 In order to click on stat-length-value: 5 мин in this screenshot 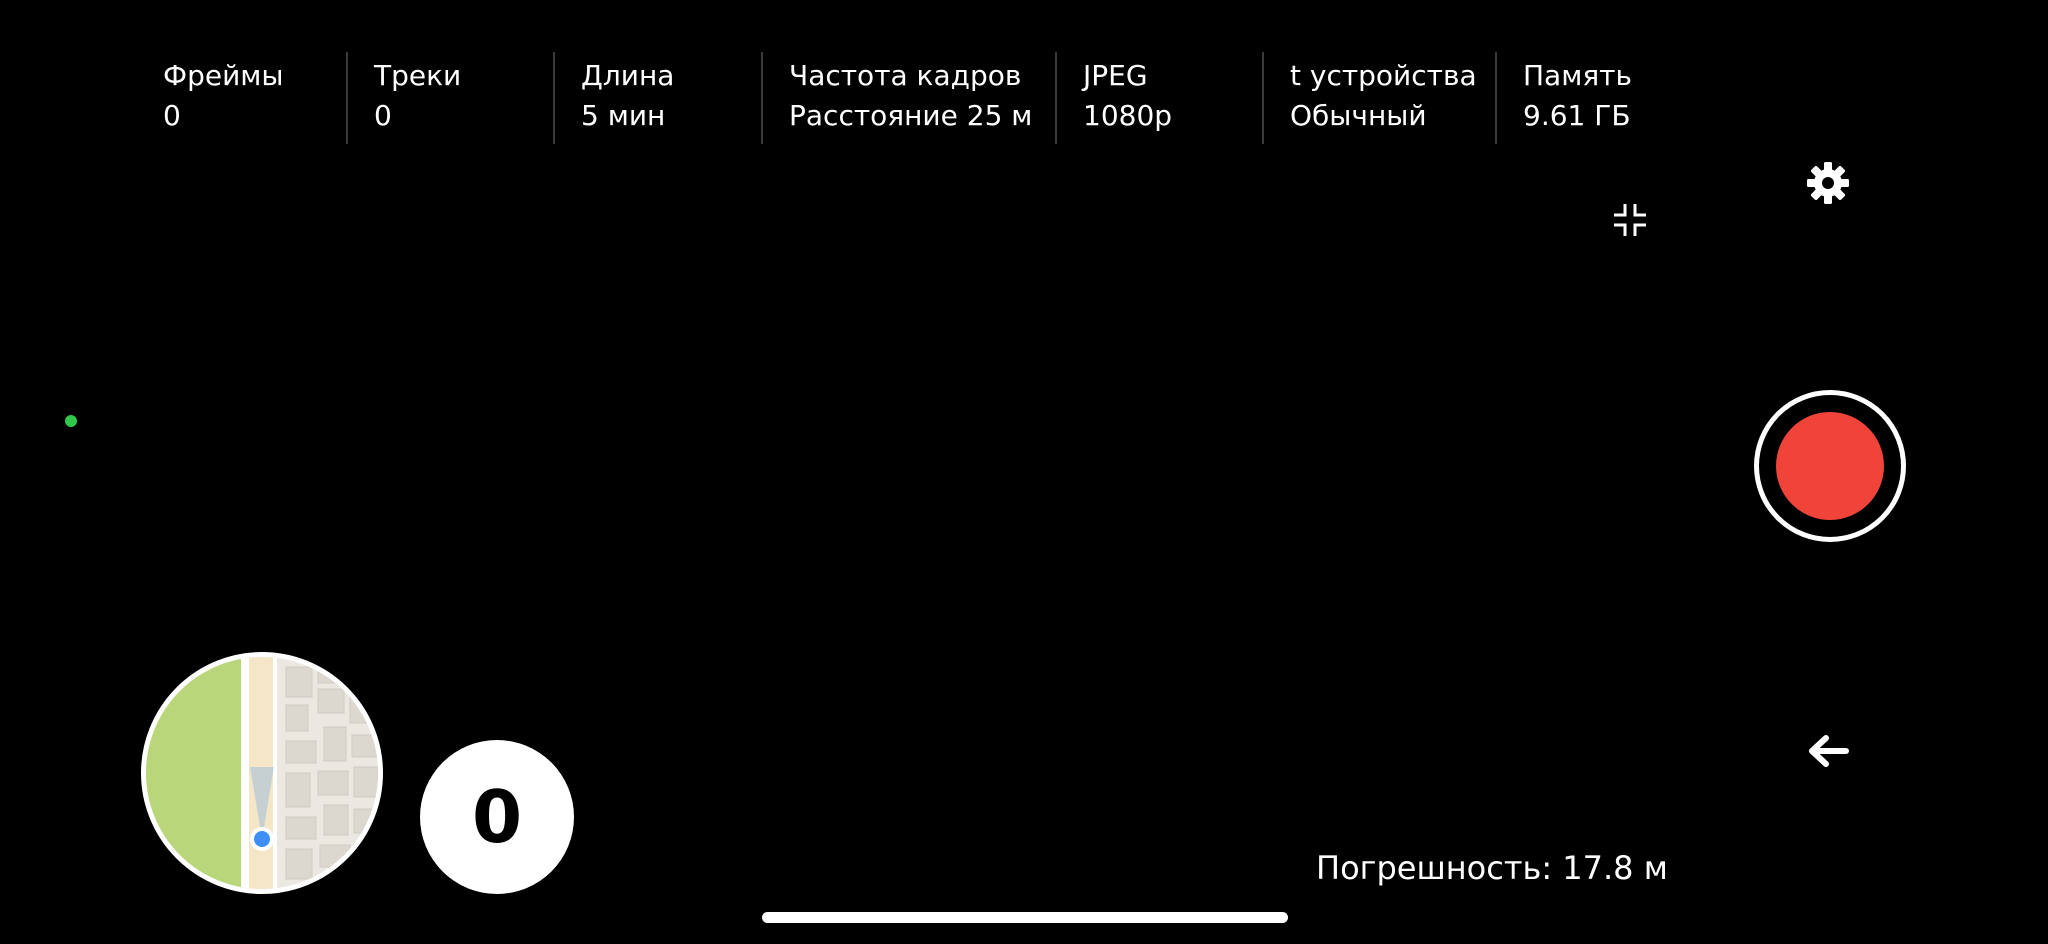, I will do `click(623, 115)`.